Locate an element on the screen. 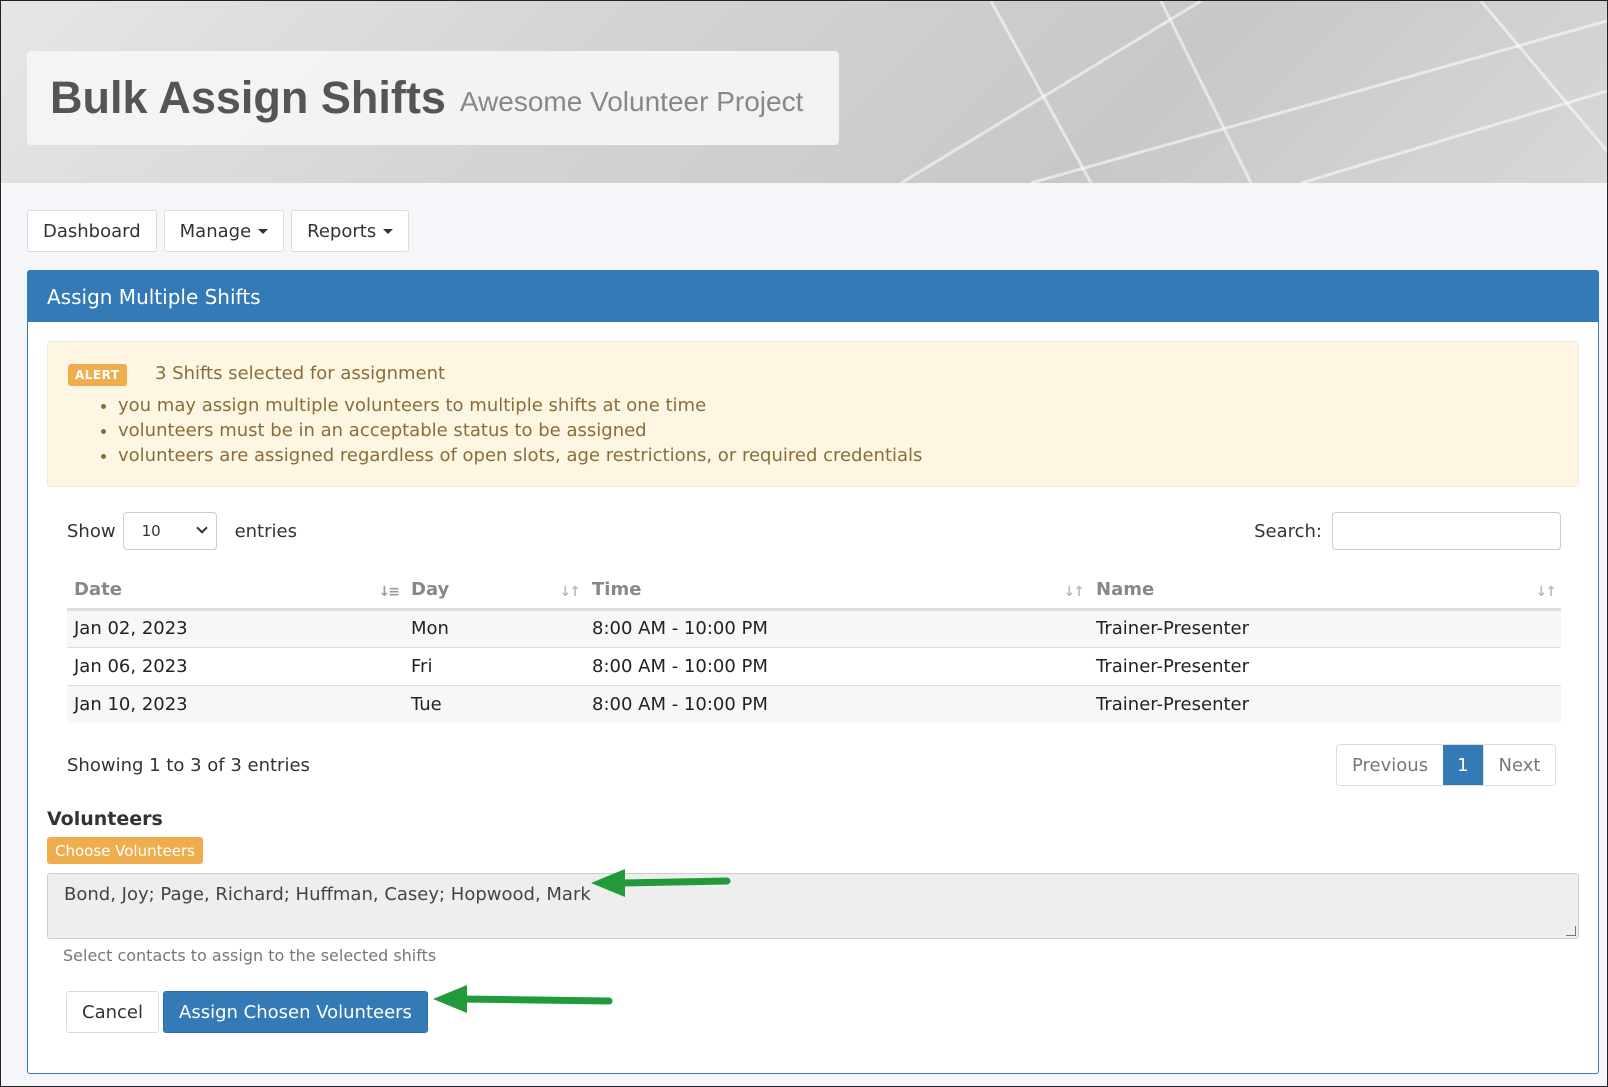 Image resolution: width=1608 pixels, height=1087 pixels. column-label: Name is located at coordinates (1125, 589).